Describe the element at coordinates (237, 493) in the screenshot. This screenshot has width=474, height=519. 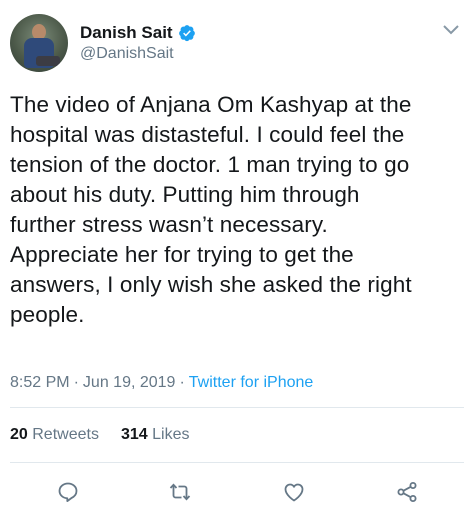
I see `action-bar` at that location.